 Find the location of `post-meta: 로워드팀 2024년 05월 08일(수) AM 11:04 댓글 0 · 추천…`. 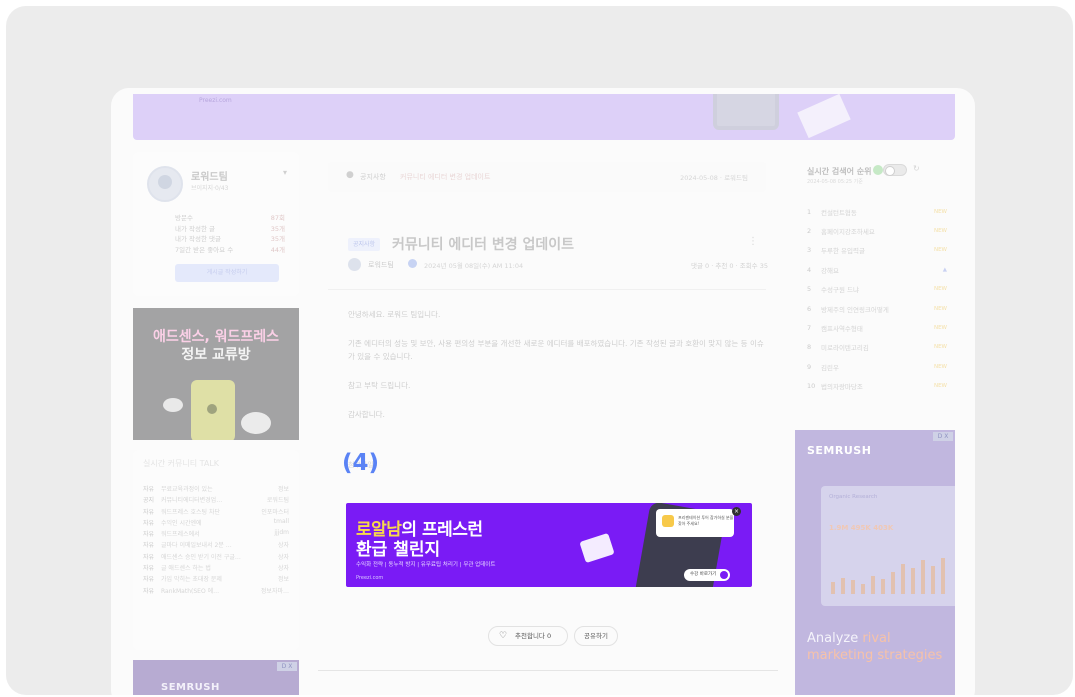

post-meta: 로워드팀 2024년 05월 08일(수) AM 11:04 댓글 0 · 추천… is located at coordinates (558, 265).